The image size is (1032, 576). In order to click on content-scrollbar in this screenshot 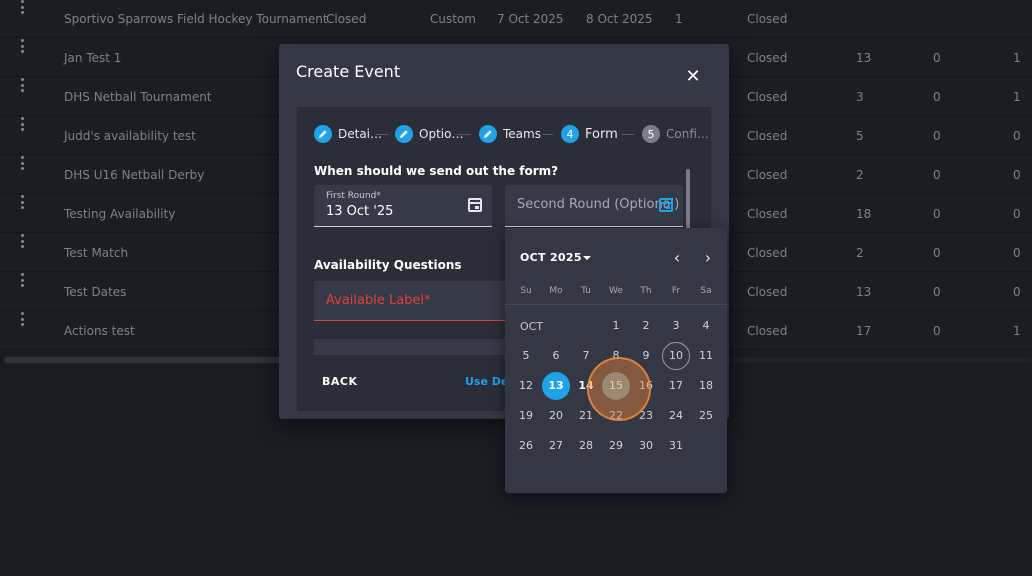, I will do `click(688, 199)`.